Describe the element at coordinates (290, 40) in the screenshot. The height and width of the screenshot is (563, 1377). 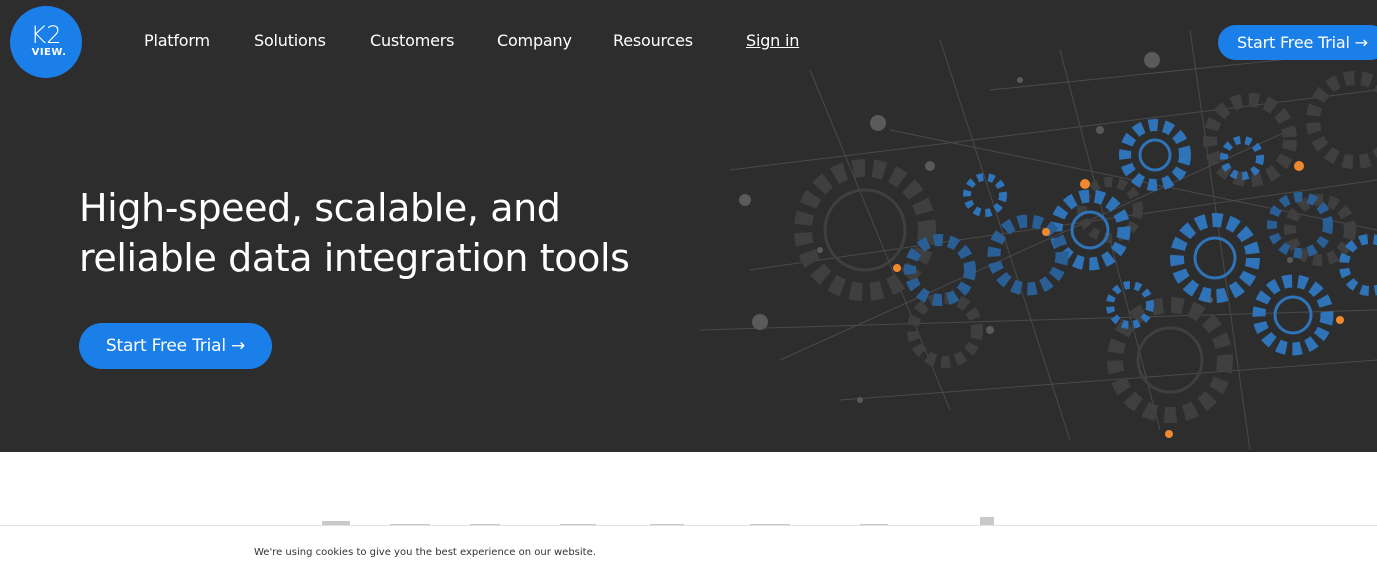
I see `nav-item-solutions: Solutions` at that location.